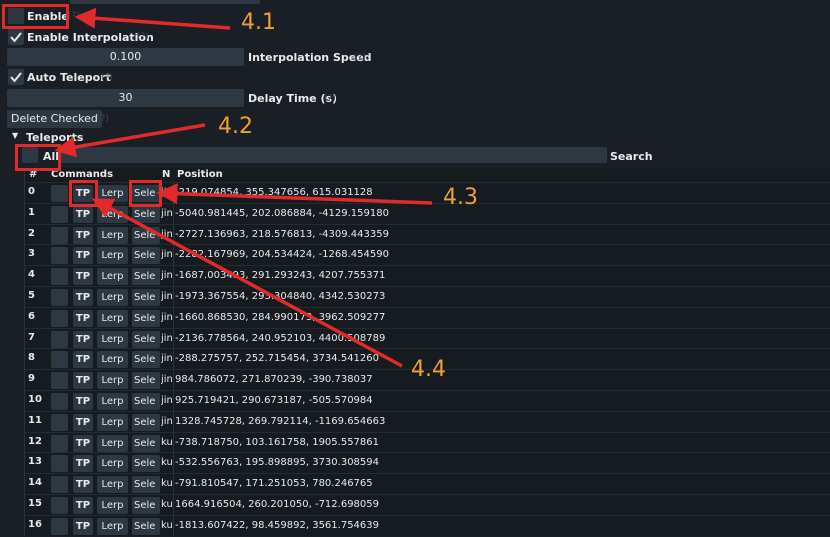 The image size is (830, 537). What do you see at coordinates (428, 369) in the screenshot?
I see `annotation-label-4-4: 4.4` at bounding box center [428, 369].